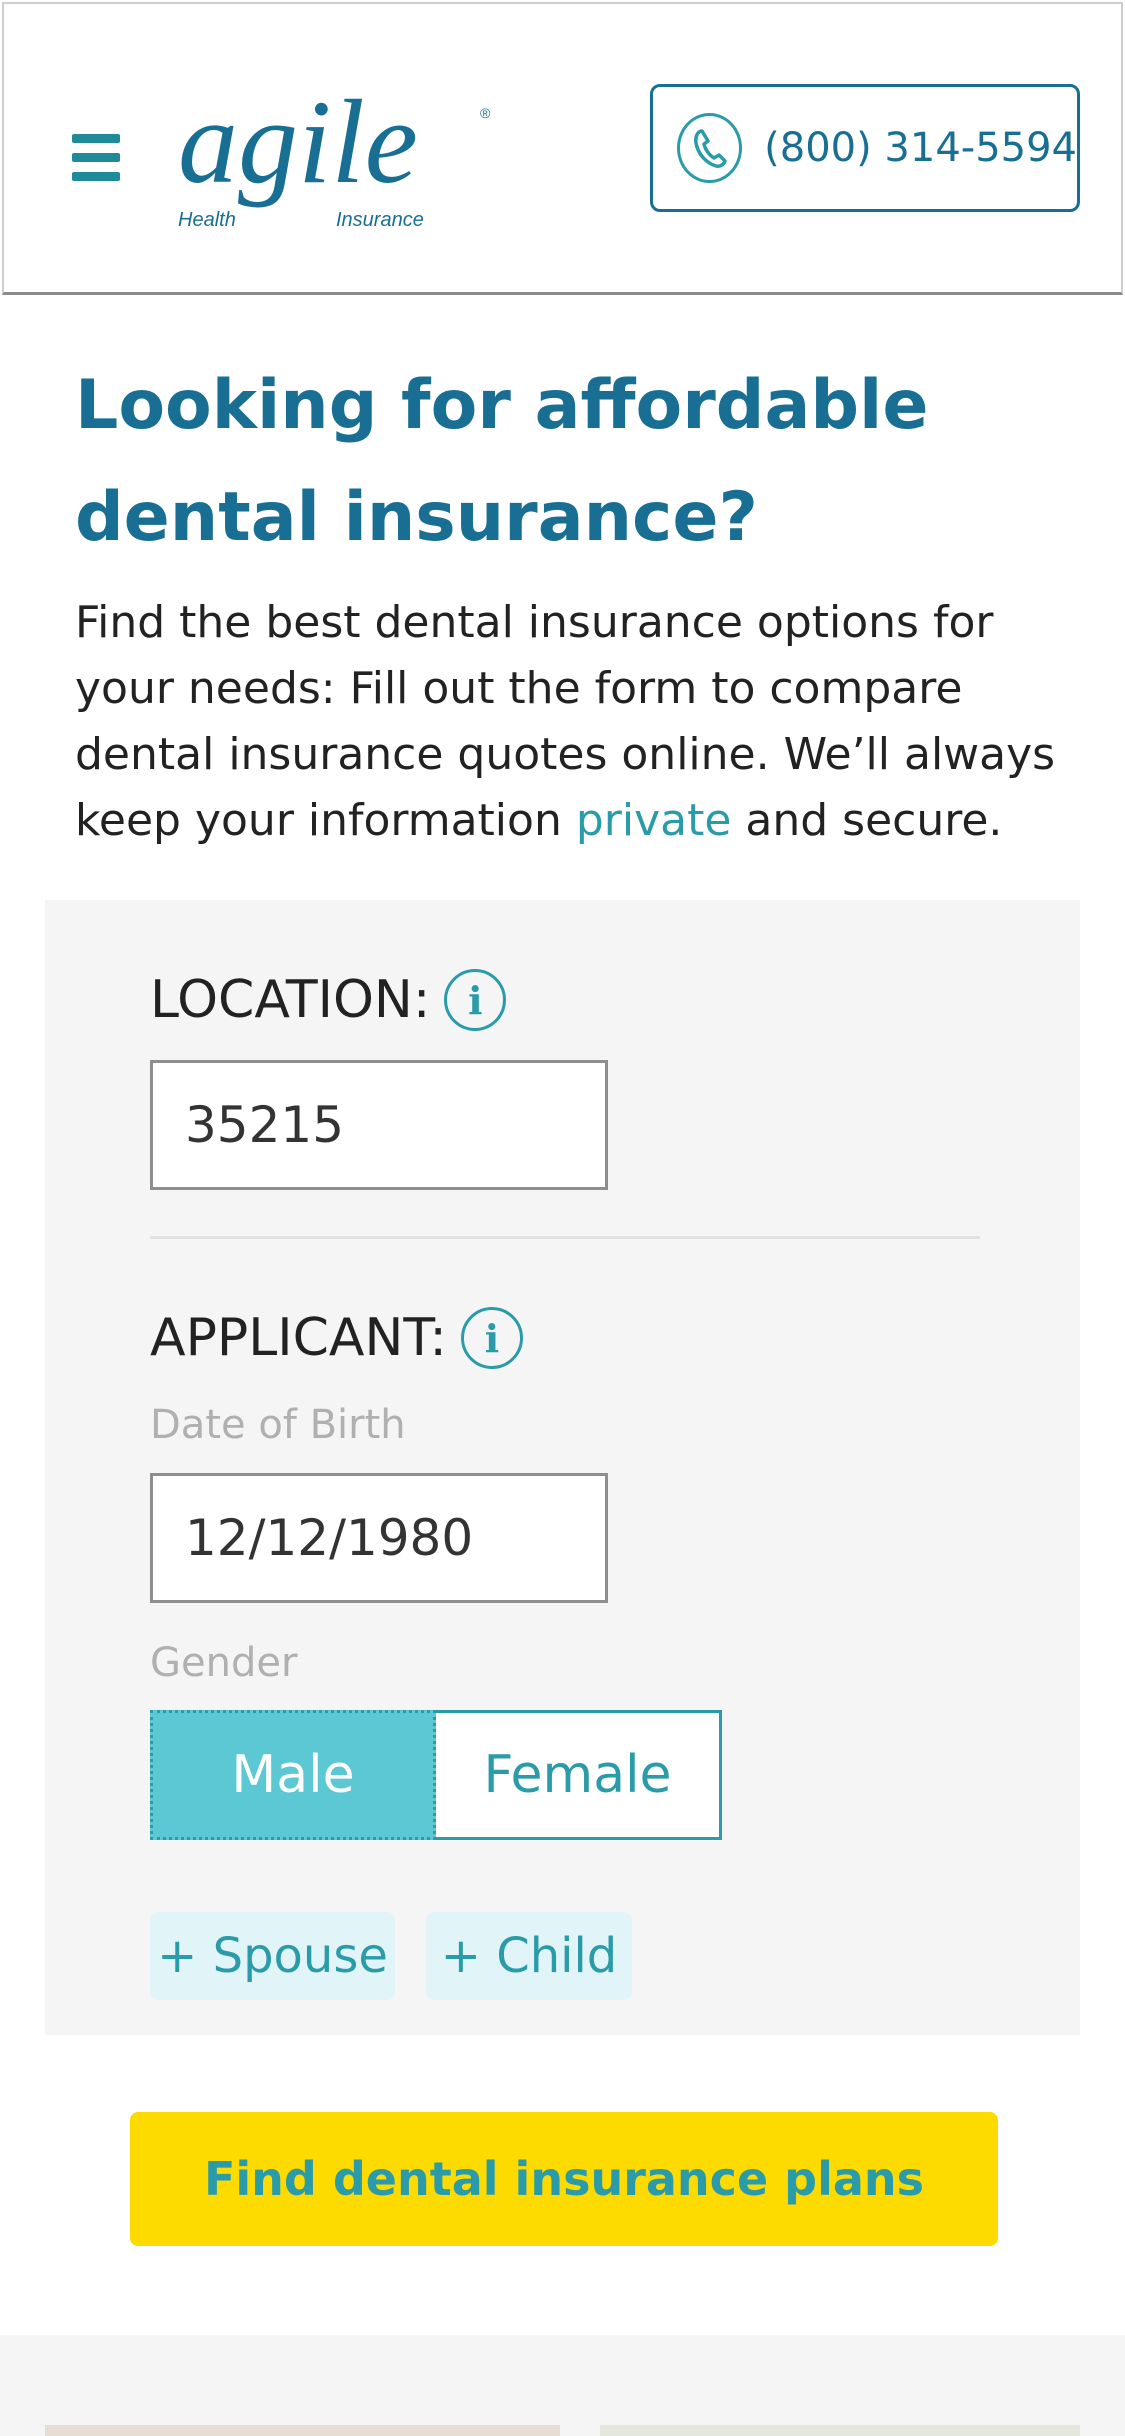 The image size is (1125, 2436). What do you see at coordinates (562, 2385) in the screenshot?
I see `testimonial-strip` at bounding box center [562, 2385].